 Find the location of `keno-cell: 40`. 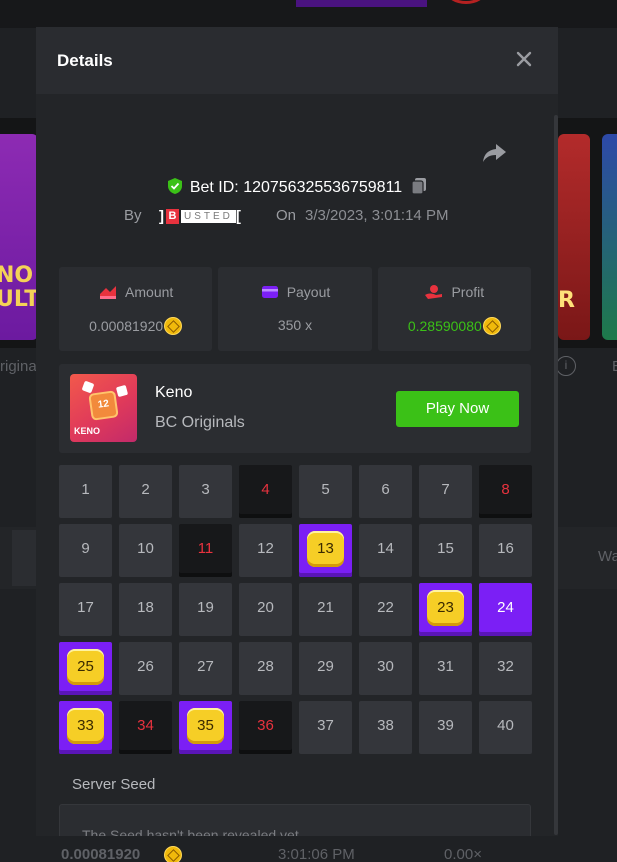

keno-cell: 40 is located at coordinates (505, 727).